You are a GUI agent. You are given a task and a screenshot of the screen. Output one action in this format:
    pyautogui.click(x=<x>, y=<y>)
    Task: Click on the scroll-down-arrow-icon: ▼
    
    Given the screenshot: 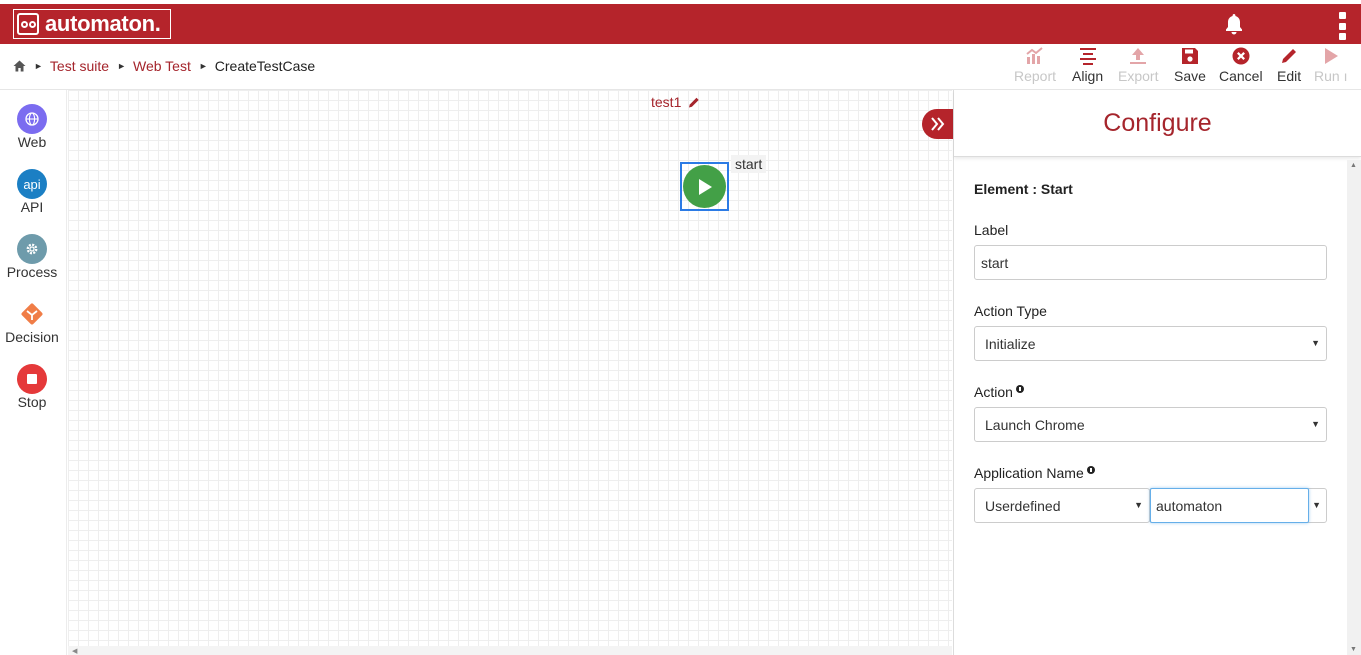 What is the action you would take?
    pyautogui.click(x=1353, y=649)
    